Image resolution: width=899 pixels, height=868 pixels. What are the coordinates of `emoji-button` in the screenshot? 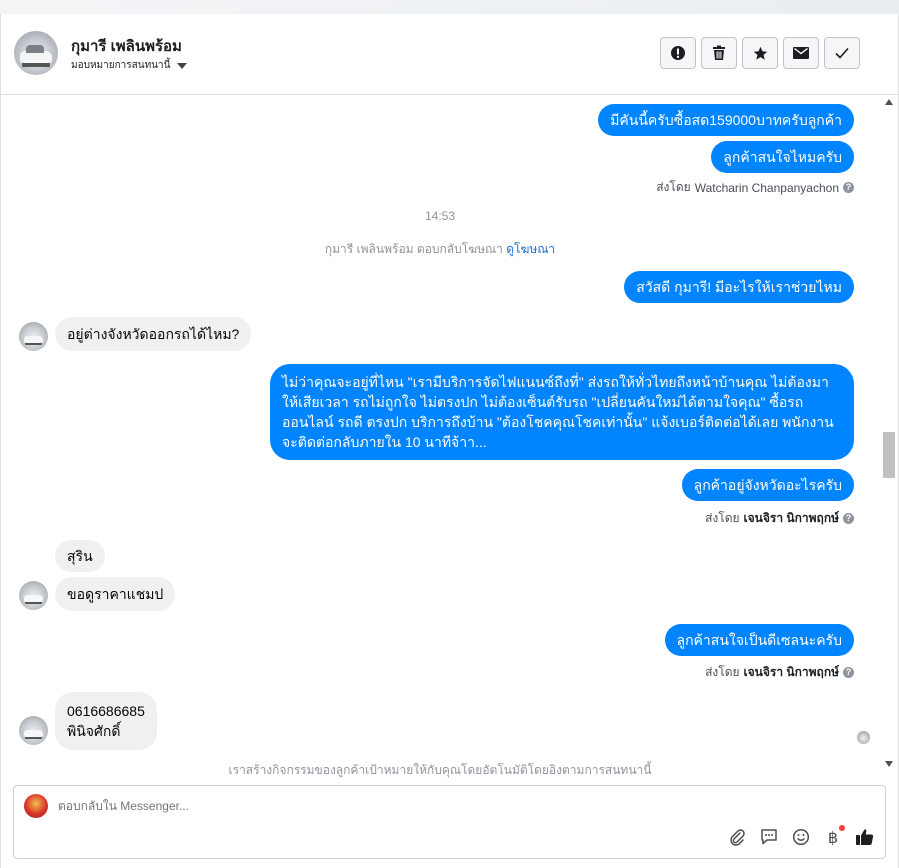 It's located at (801, 837).